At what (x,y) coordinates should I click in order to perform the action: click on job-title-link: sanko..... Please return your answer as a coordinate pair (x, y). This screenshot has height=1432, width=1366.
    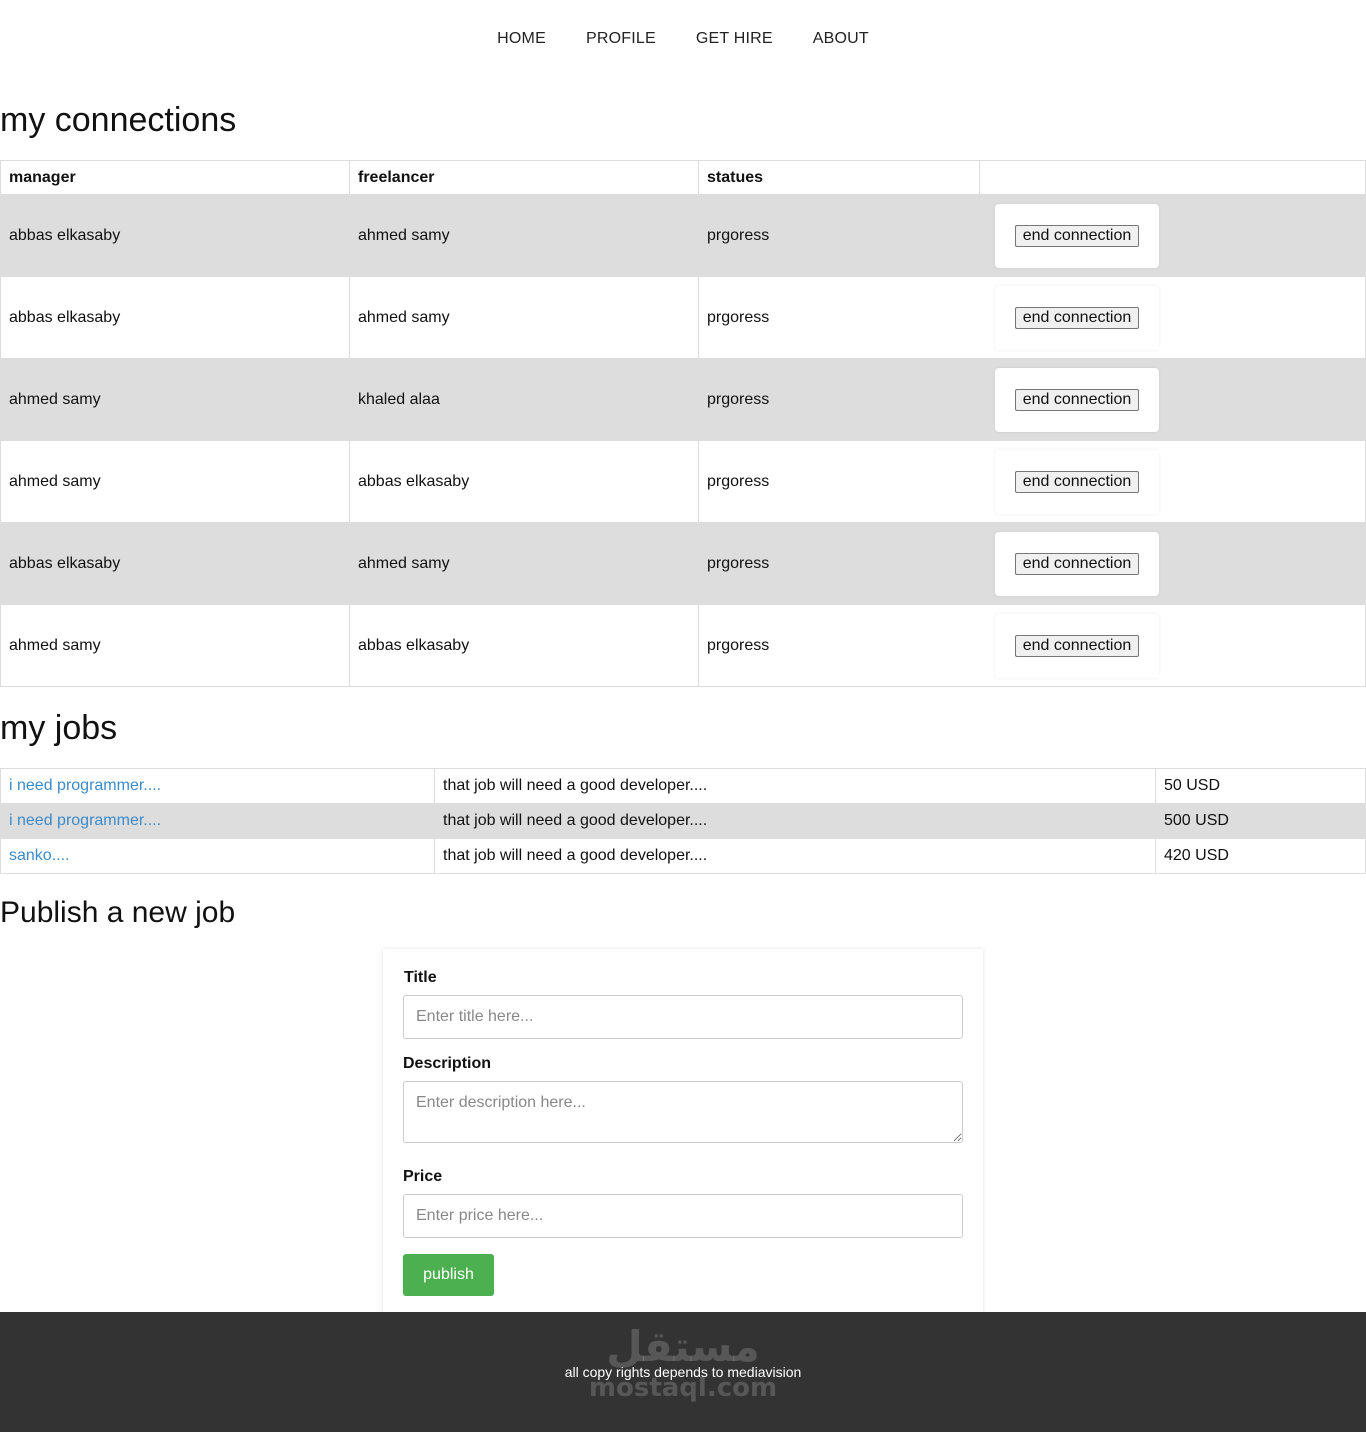
    Looking at the image, I should click on (39, 855).